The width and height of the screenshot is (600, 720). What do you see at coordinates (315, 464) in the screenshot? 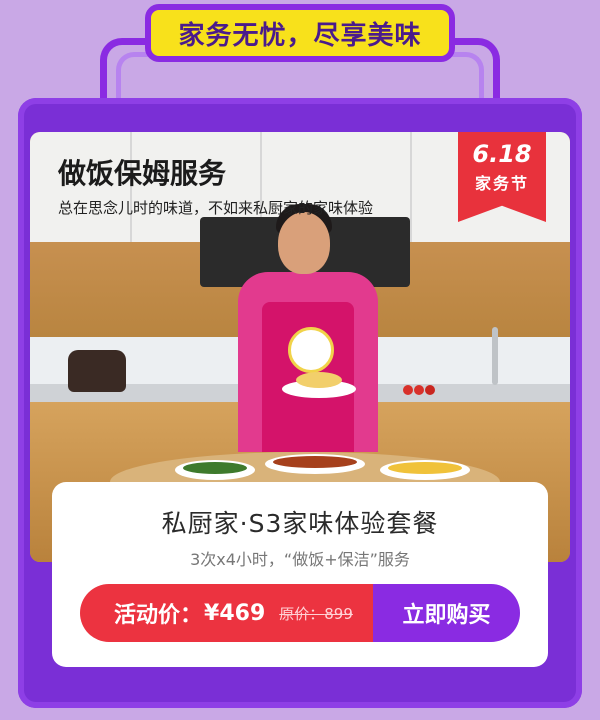
I see `dish-meat` at bounding box center [315, 464].